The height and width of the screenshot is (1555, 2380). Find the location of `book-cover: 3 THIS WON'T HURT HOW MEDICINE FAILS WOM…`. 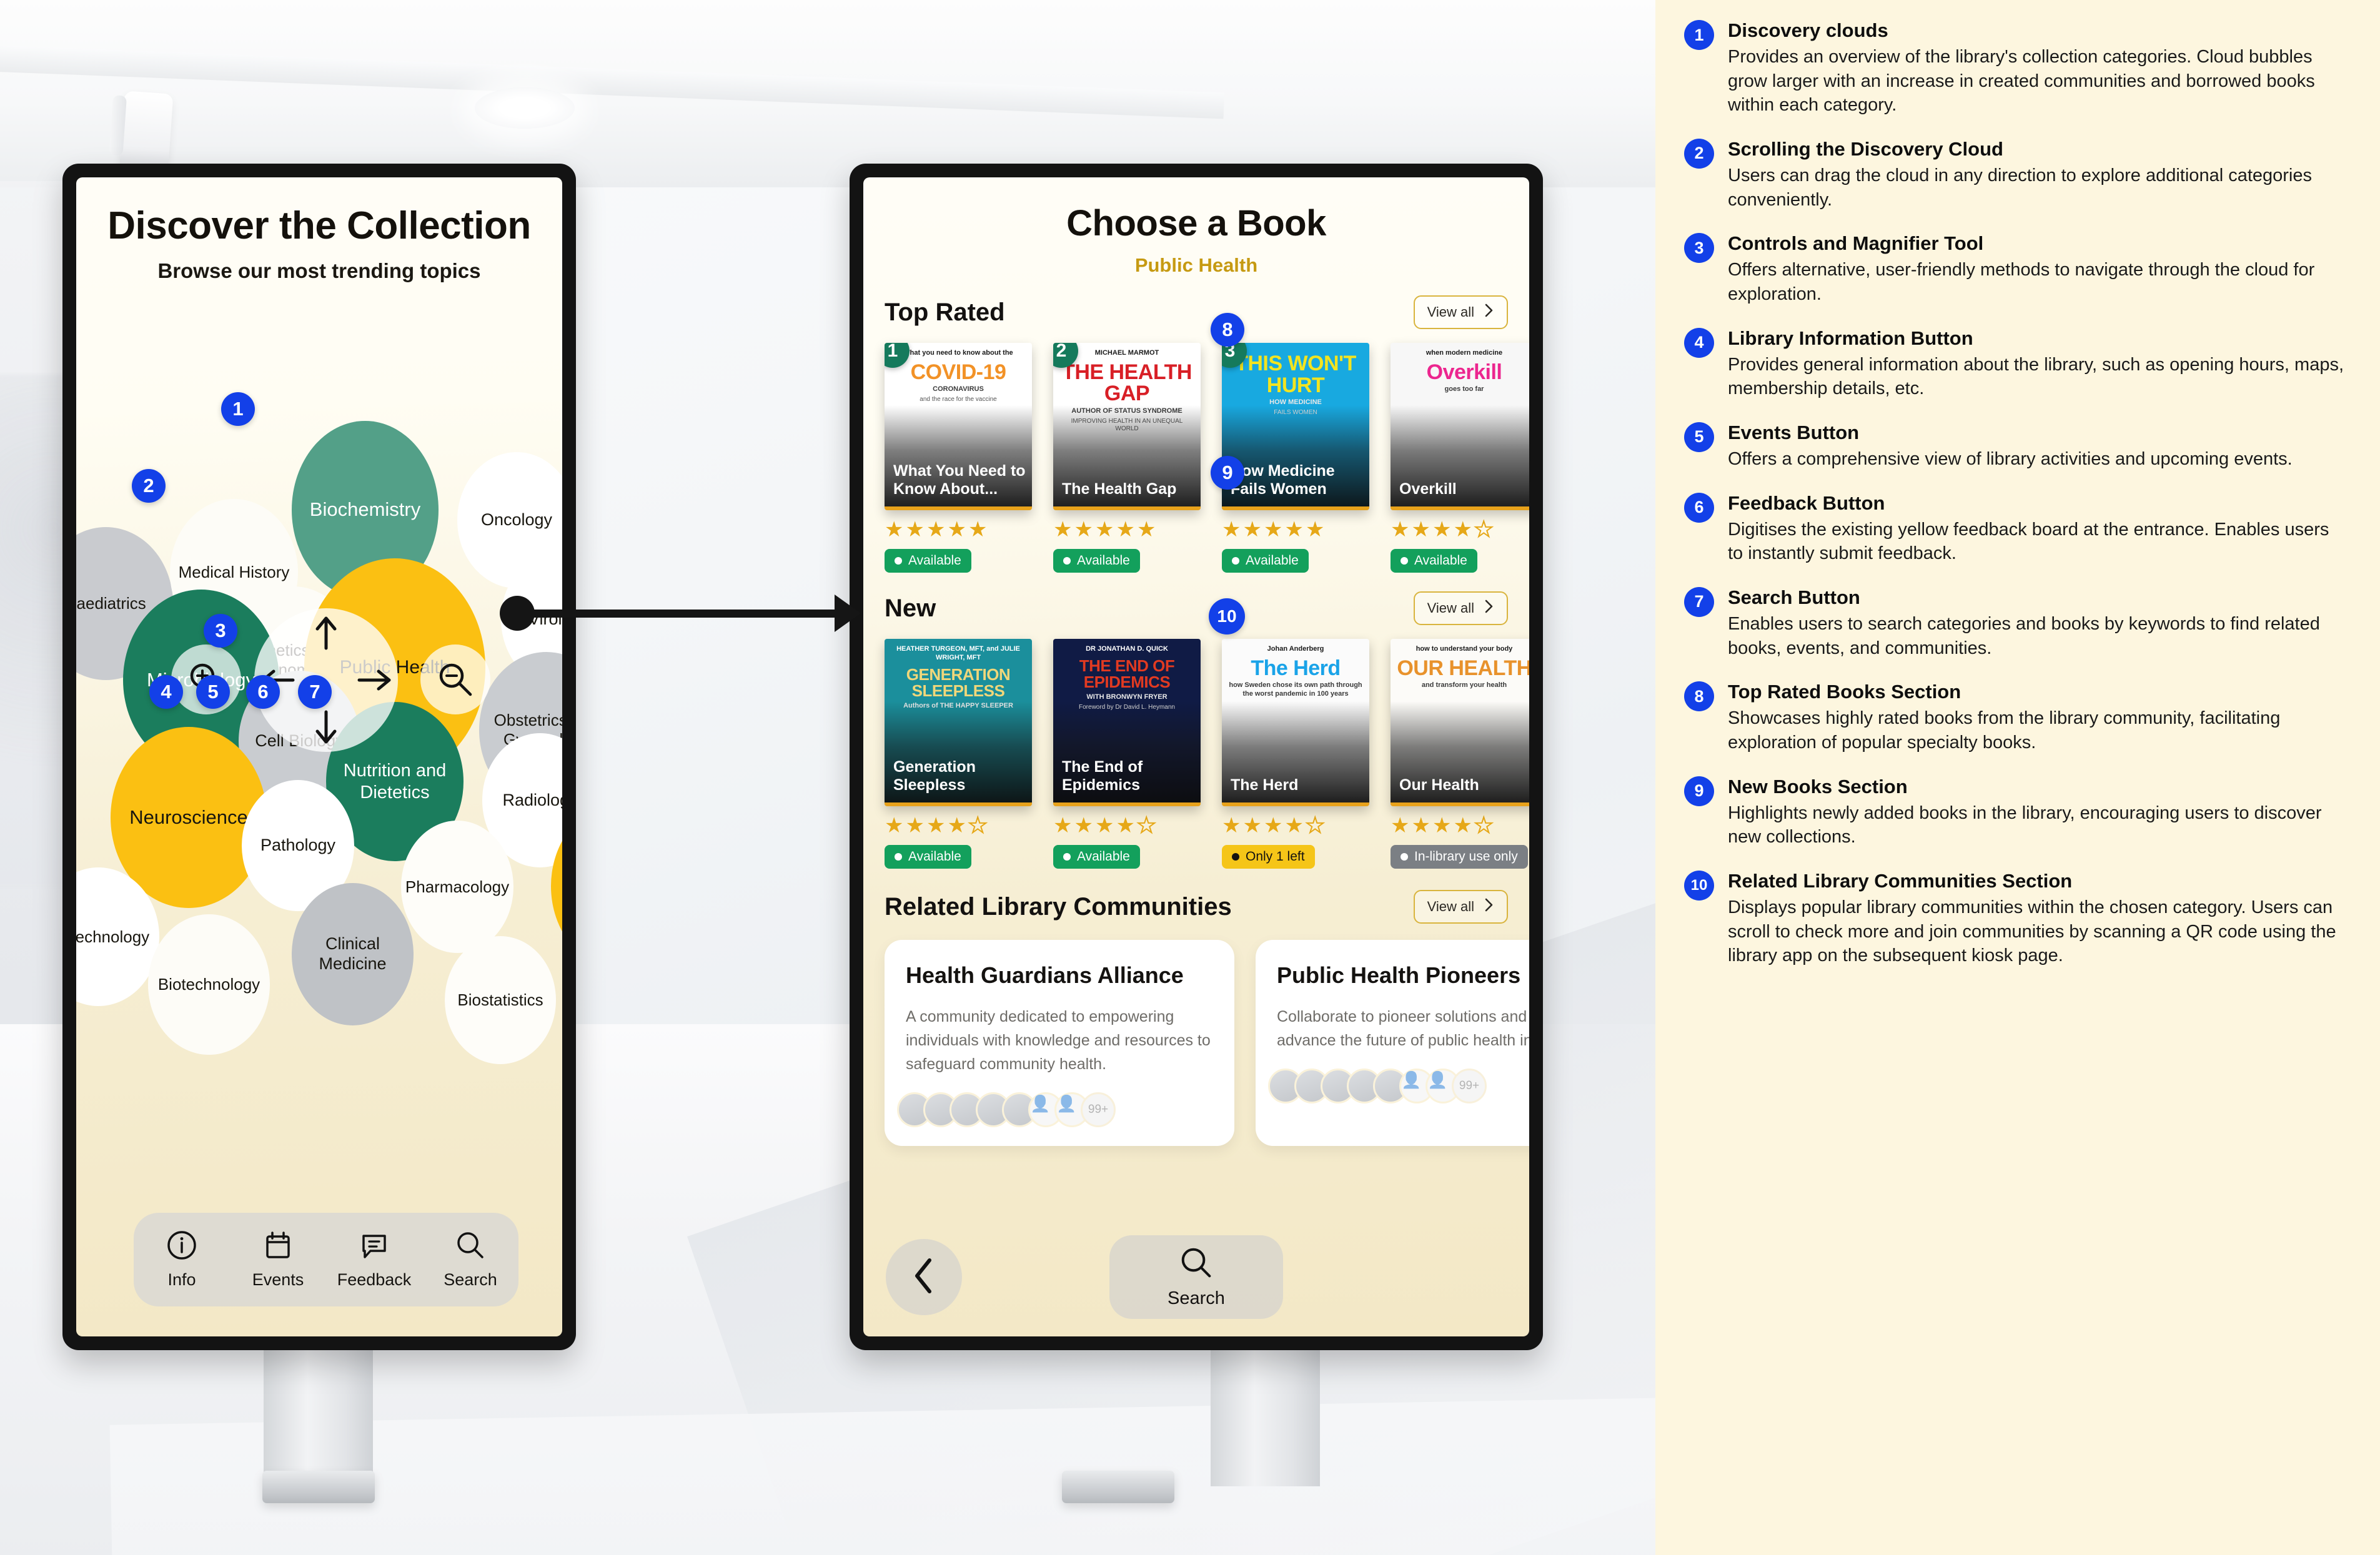

book-cover: 3 THIS WON'T HURT HOW MEDICINE FAILS WOM… is located at coordinates (1295, 426).